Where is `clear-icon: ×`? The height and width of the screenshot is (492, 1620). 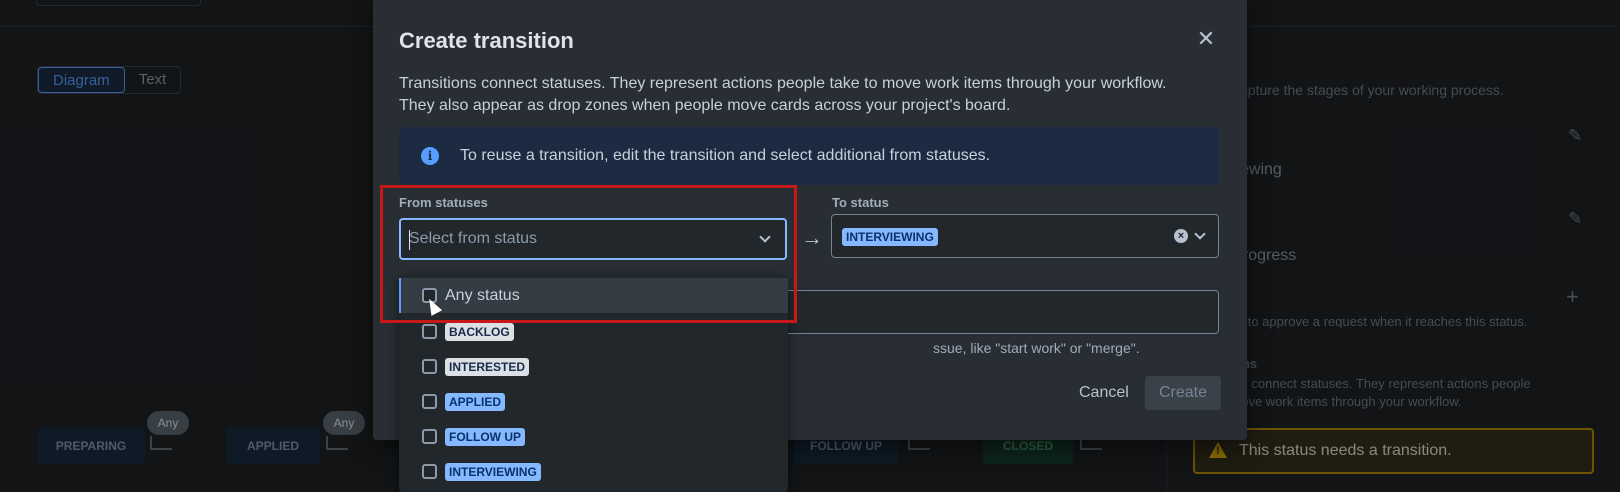
clear-icon: × is located at coordinates (1181, 236).